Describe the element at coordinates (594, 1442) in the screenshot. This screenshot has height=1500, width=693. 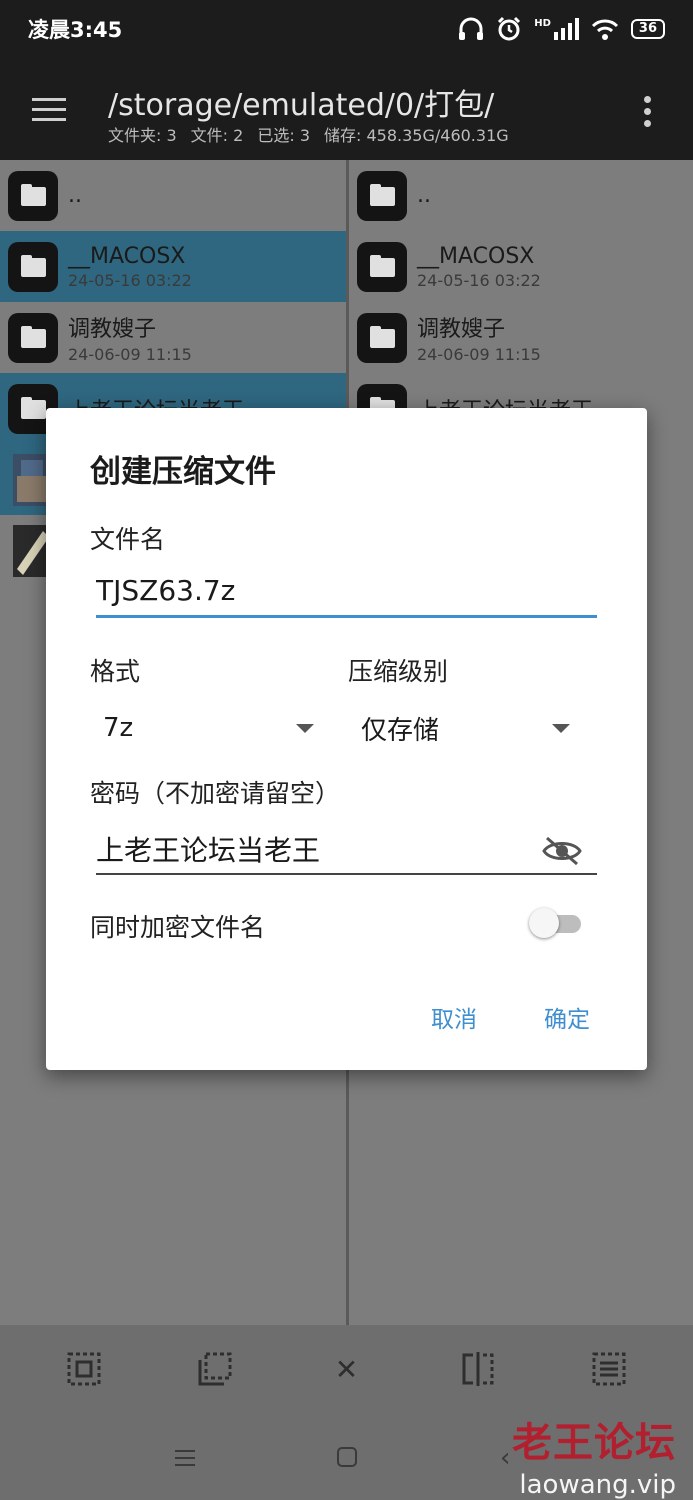
I see `watermark-title: 老王论坛` at that location.